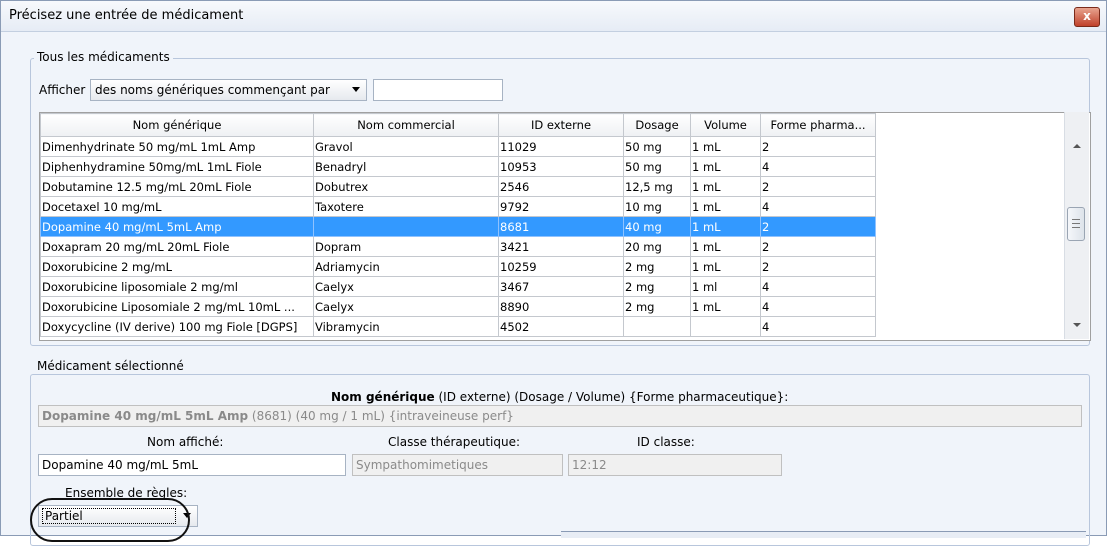 This screenshot has height=546, width=1107. What do you see at coordinates (666, 442) in the screenshot?
I see `class-id-label: ID classe:` at bounding box center [666, 442].